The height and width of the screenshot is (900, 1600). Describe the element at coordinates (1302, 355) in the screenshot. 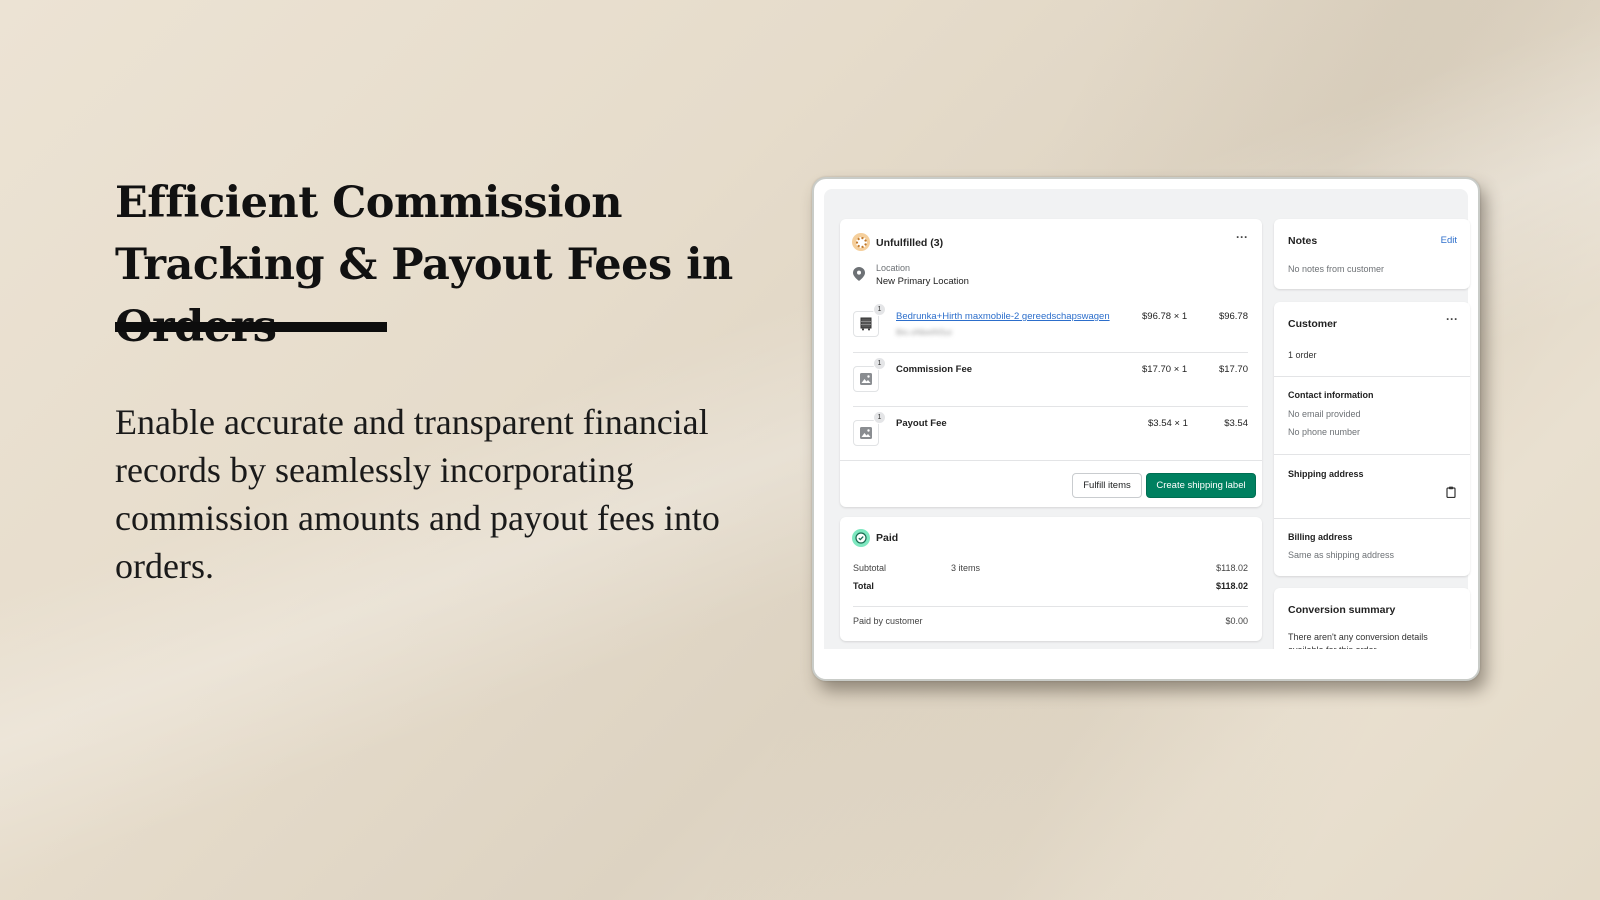

I see `customer-orders: 1 order` at that location.